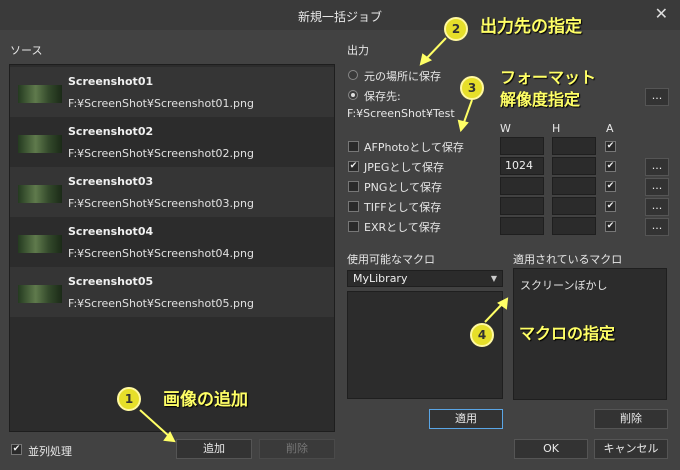 The height and width of the screenshot is (470, 680). I want to click on annotation-text-2: 出力先の指定, so click(531, 27).